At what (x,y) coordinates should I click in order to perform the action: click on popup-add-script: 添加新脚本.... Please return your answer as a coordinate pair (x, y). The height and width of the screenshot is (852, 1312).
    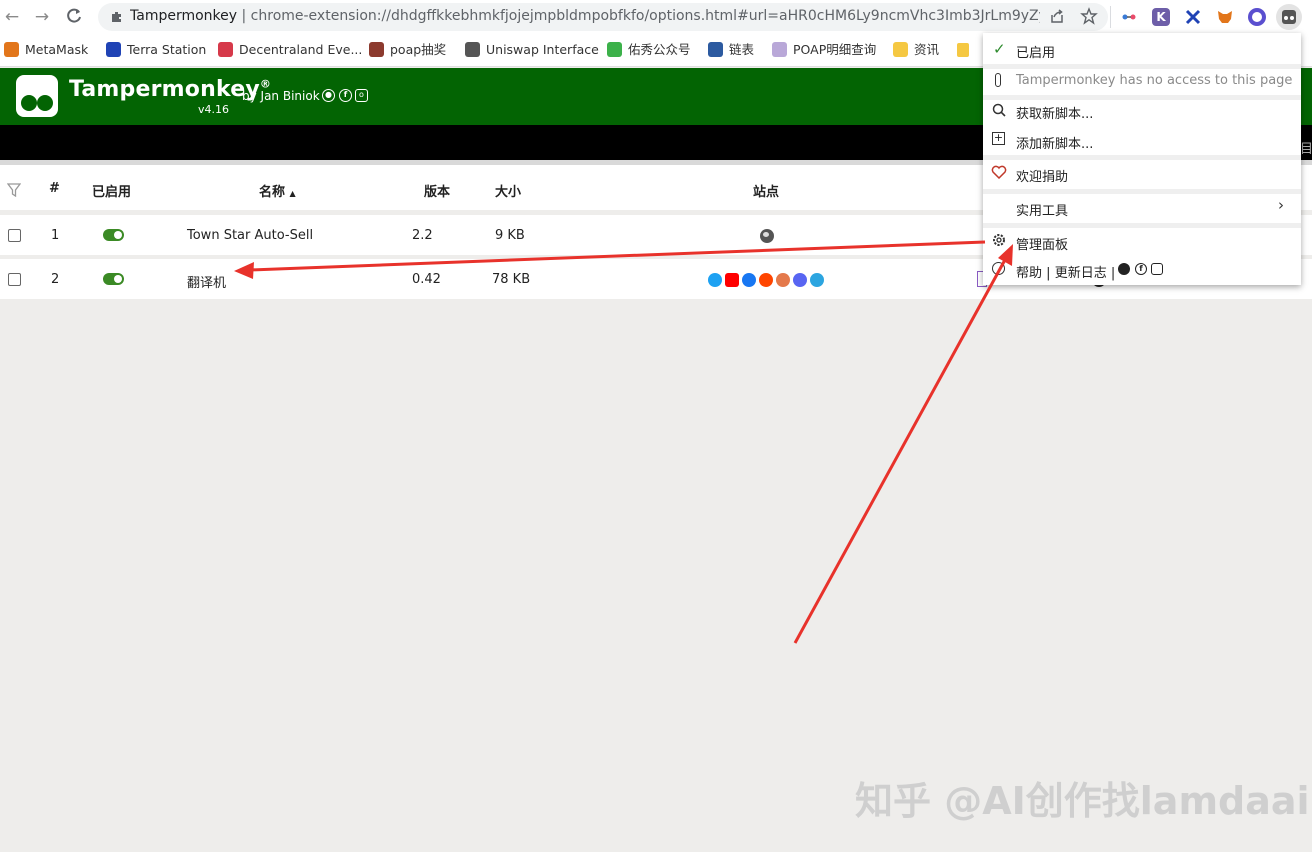
    Looking at the image, I should click on (1054, 142).